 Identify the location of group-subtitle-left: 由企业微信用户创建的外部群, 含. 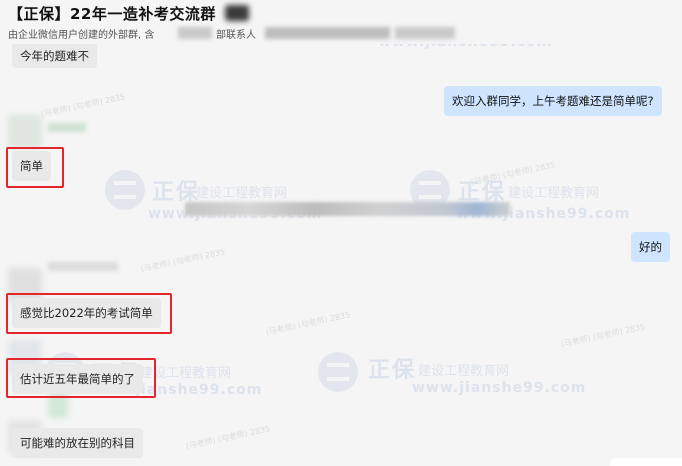
(81, 35).